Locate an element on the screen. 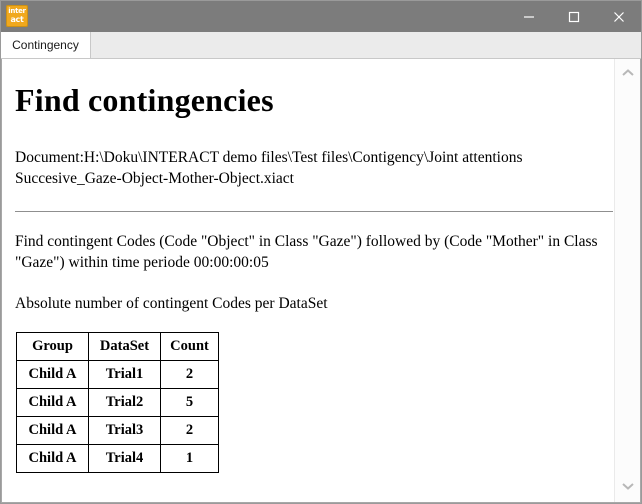  column-header-dataset: DataSet is located at coordinates (124, 347).